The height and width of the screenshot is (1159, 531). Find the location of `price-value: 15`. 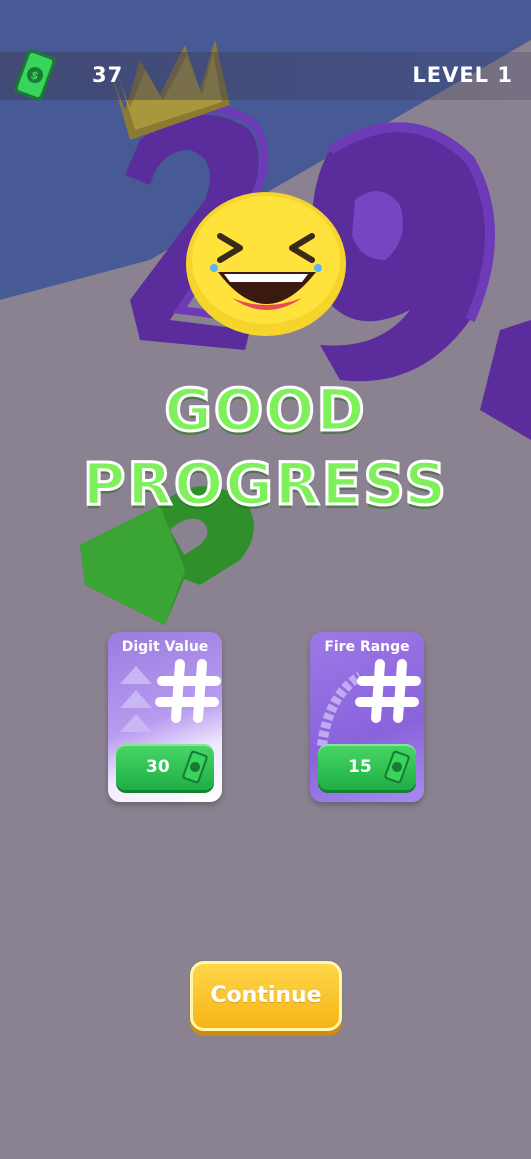

price-value: 15 is located at coordinates (360, 767).